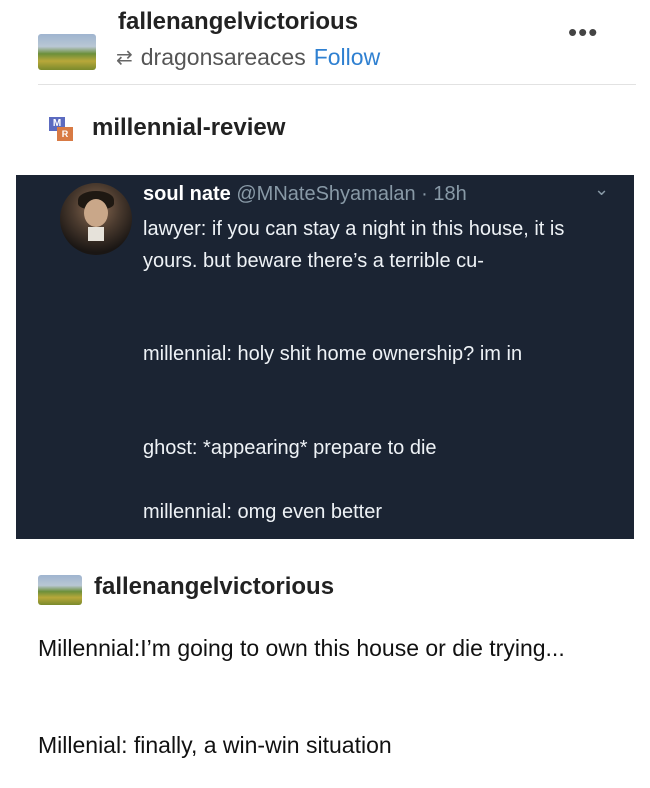 Image resolution: width=650 pixels, height=788 pixels. I want to click on tweet-meta: @MNateShyamalan · 18h, so click(351, 194).